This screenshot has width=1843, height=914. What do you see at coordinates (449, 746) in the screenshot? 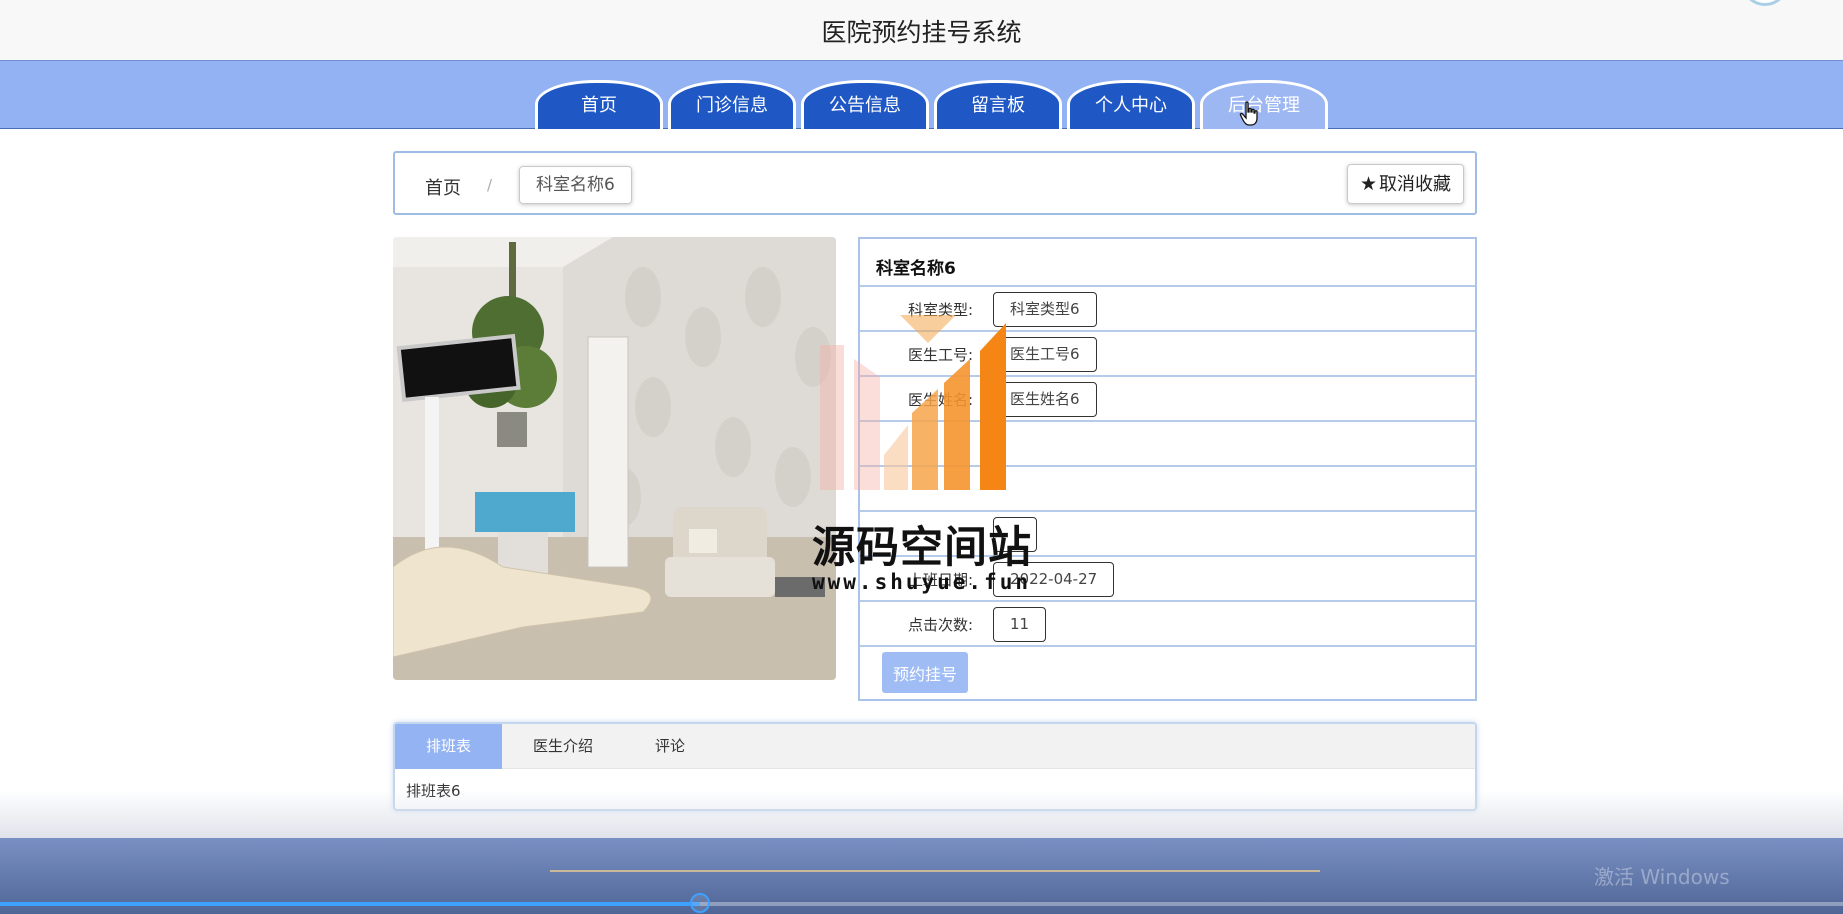
I see `tab-schedule: 排班表` at bounding box center [449, 746].